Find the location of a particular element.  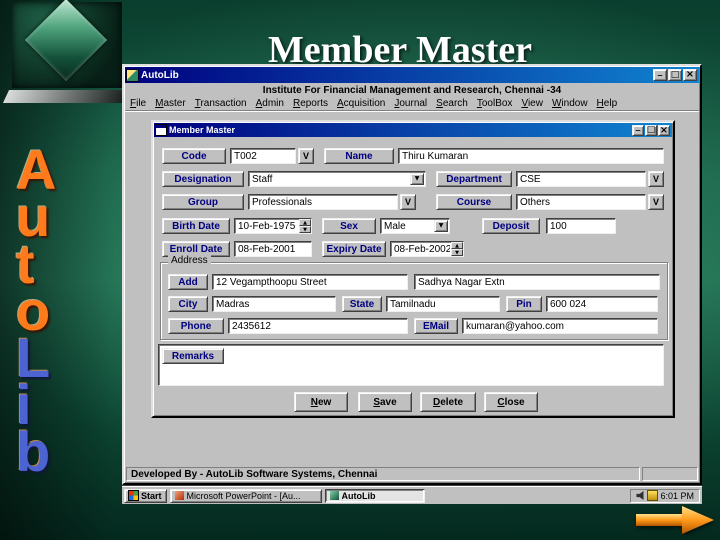

save-button: Save is located at coordinates (385, 402).